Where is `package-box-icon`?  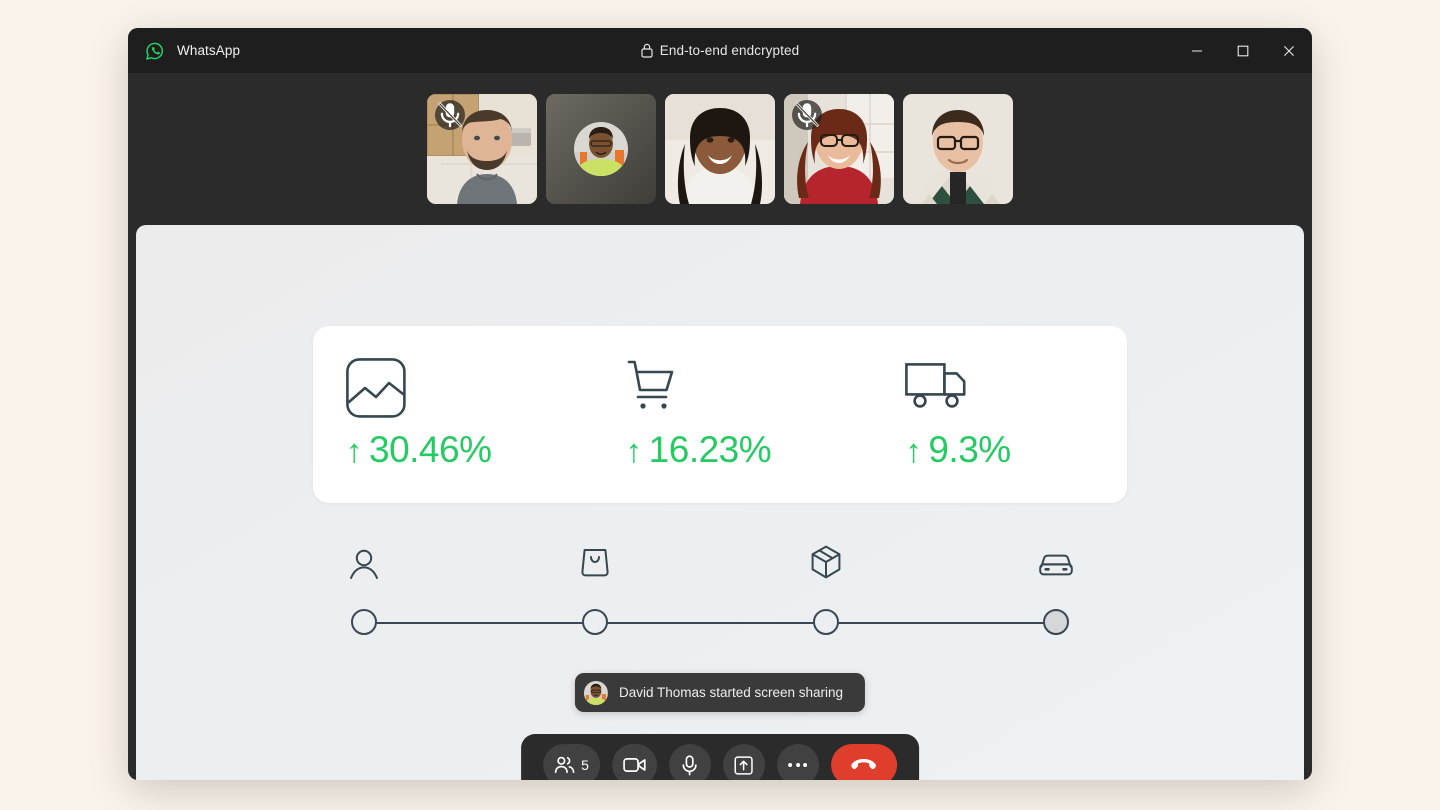
package-box-icon is located at coordinates (826, 562).